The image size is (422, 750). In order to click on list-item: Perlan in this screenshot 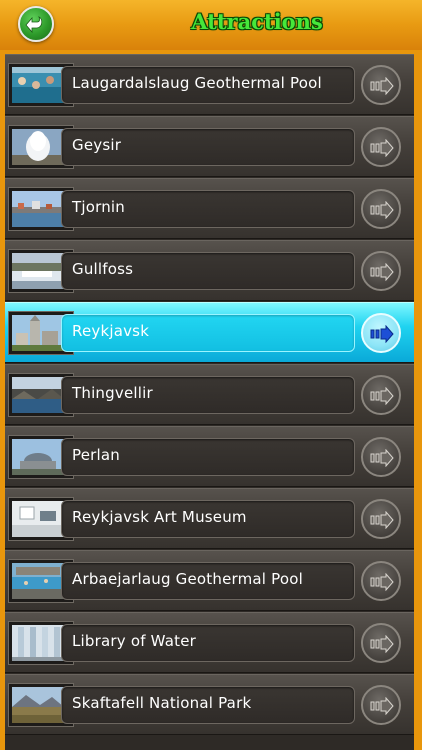, I will do `click(209, 456)`.